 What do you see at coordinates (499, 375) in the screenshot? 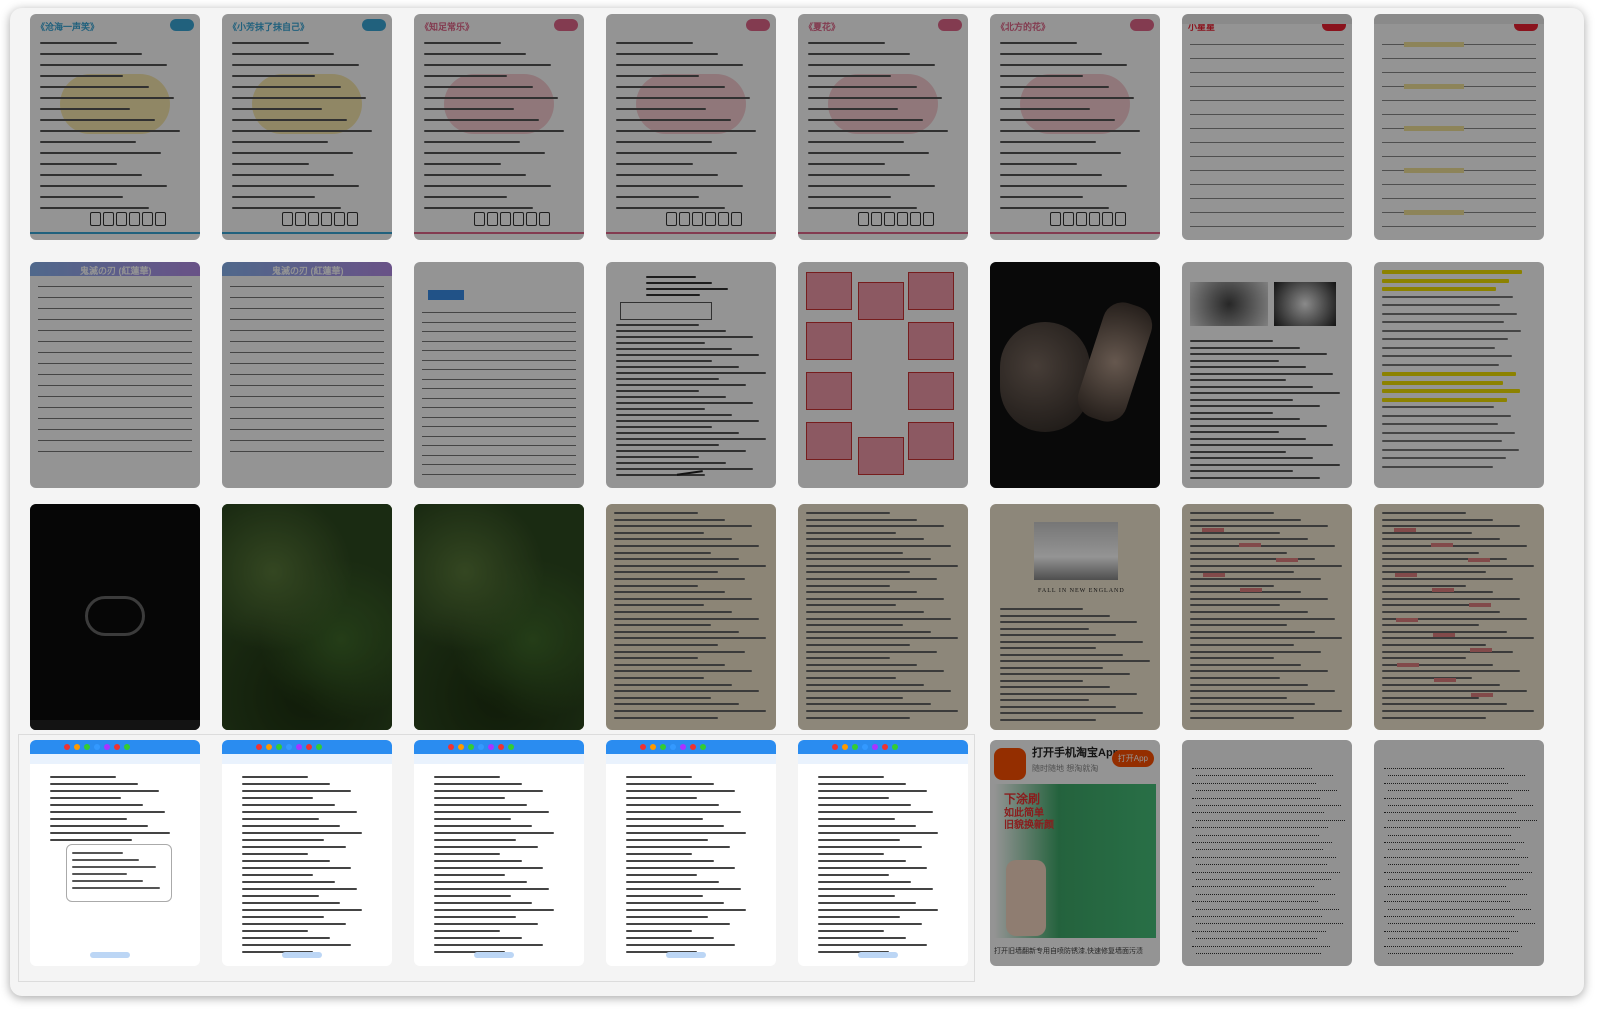
I see `score-app-thumbnail` at bounding box center [499, 375].